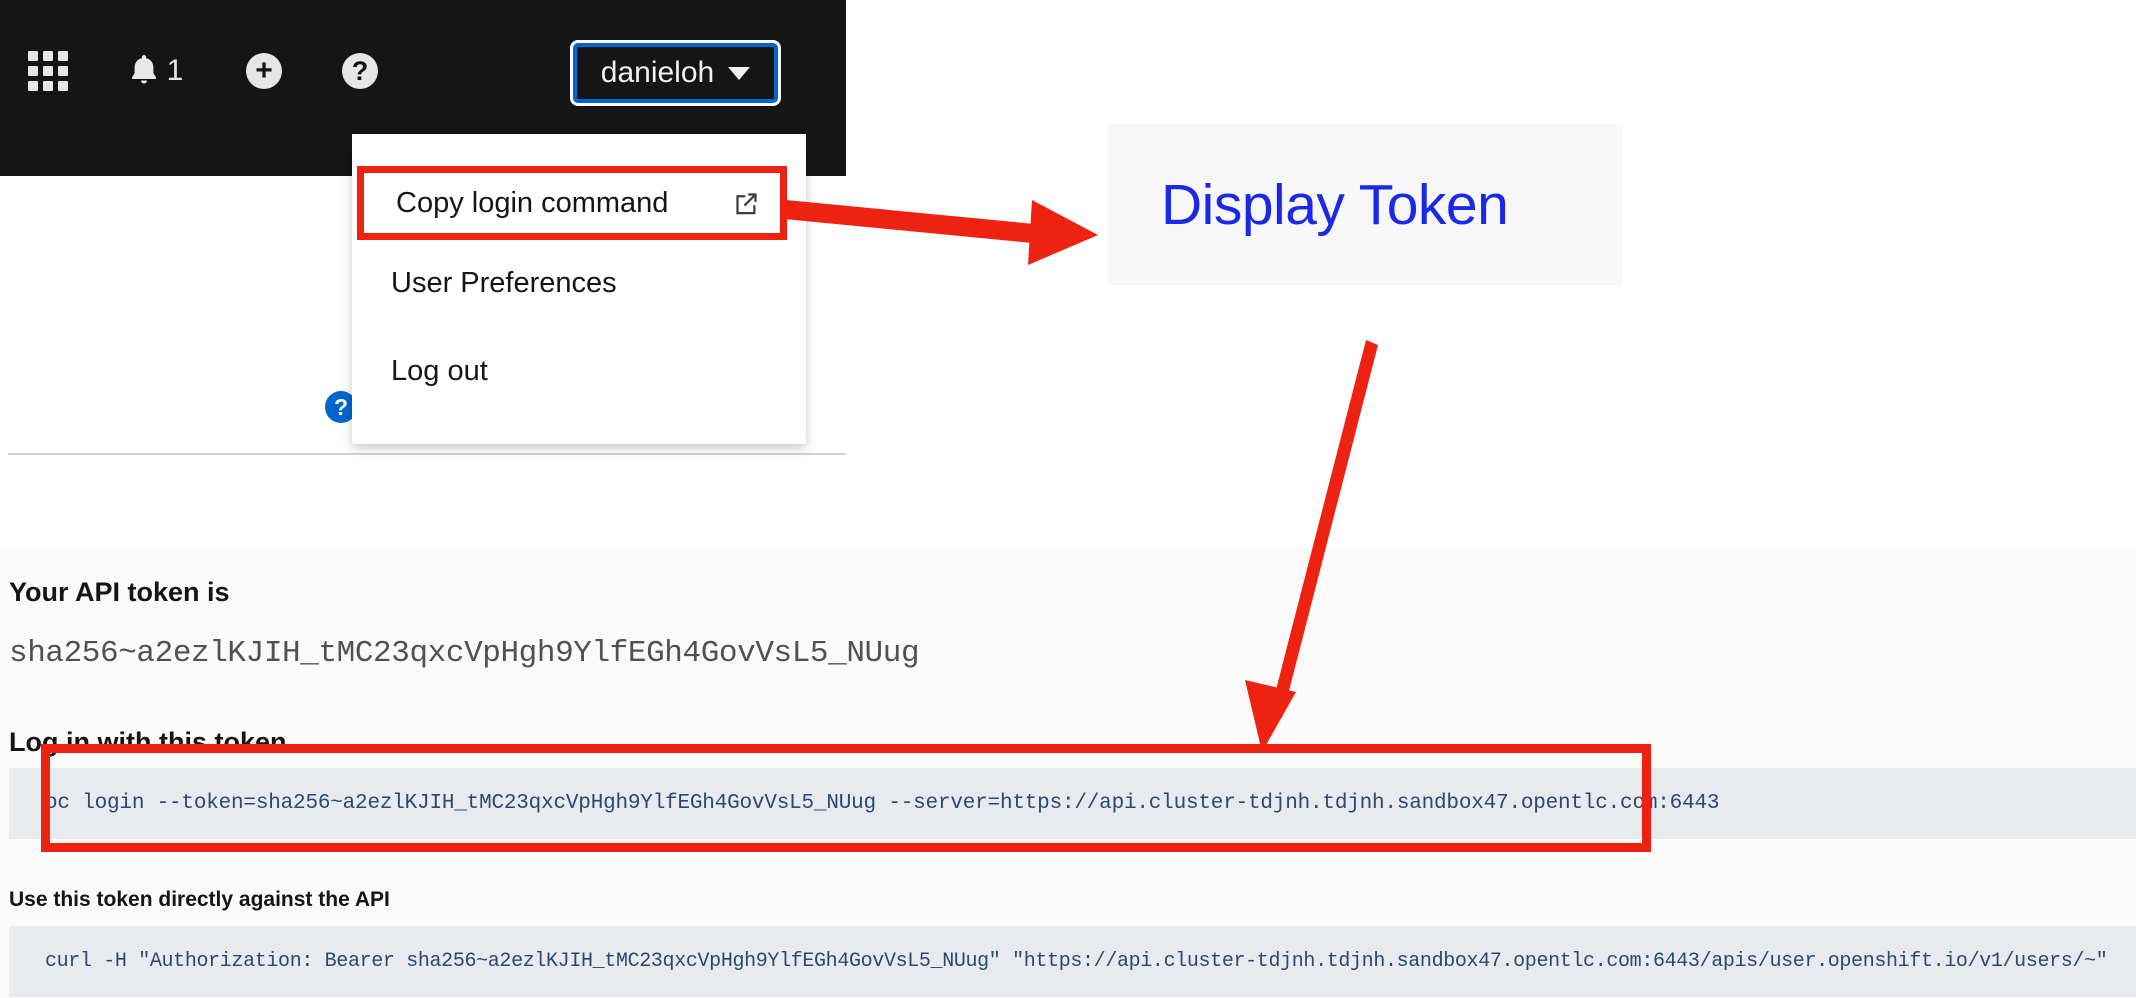  I want to click on grid-icon, so click(48, 71).